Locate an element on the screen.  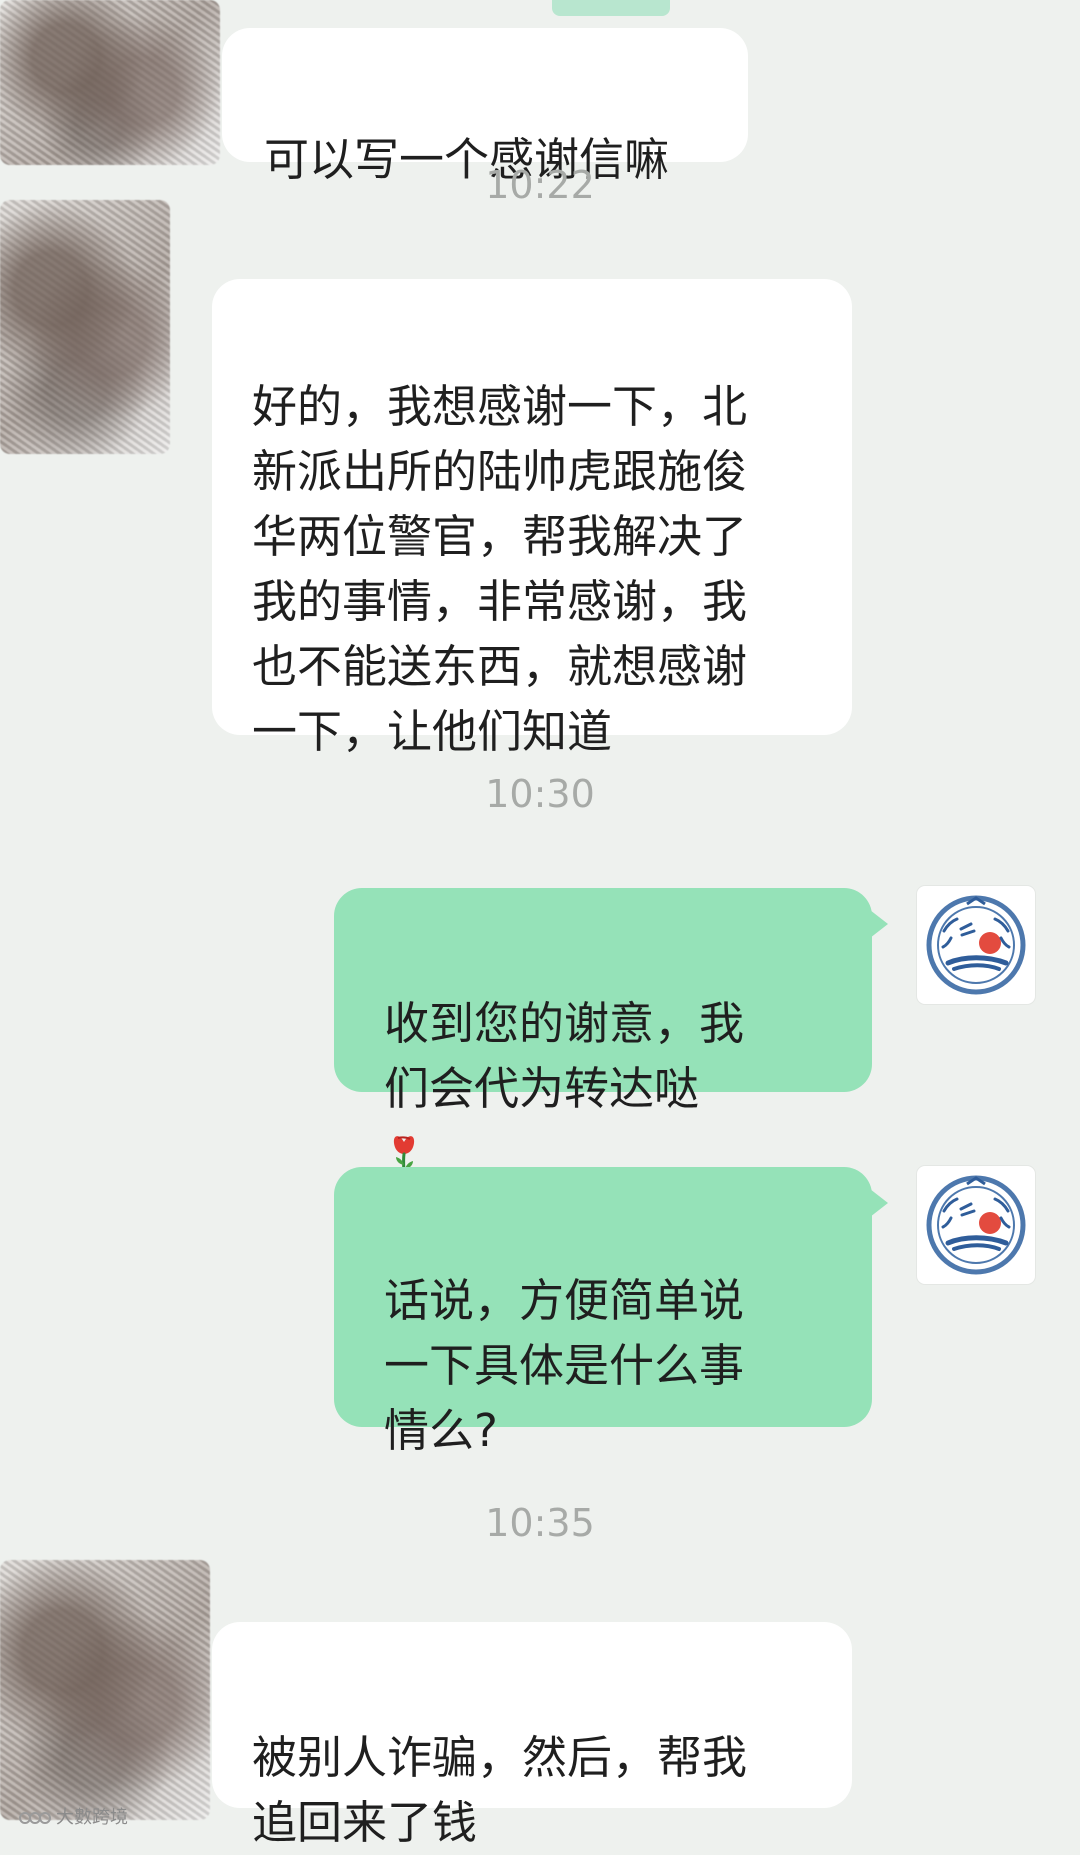
watermark-logo is located at coordinates (35, 1818).